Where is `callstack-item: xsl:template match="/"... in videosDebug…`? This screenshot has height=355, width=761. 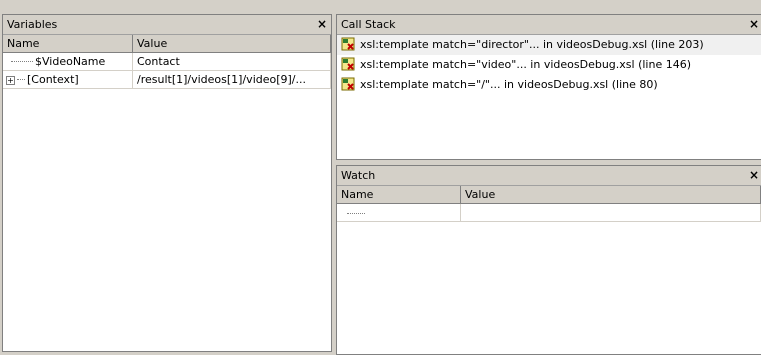 callstack-item: xsl:template match="/"... in videosDebug… is located at coordinates (549, 85).